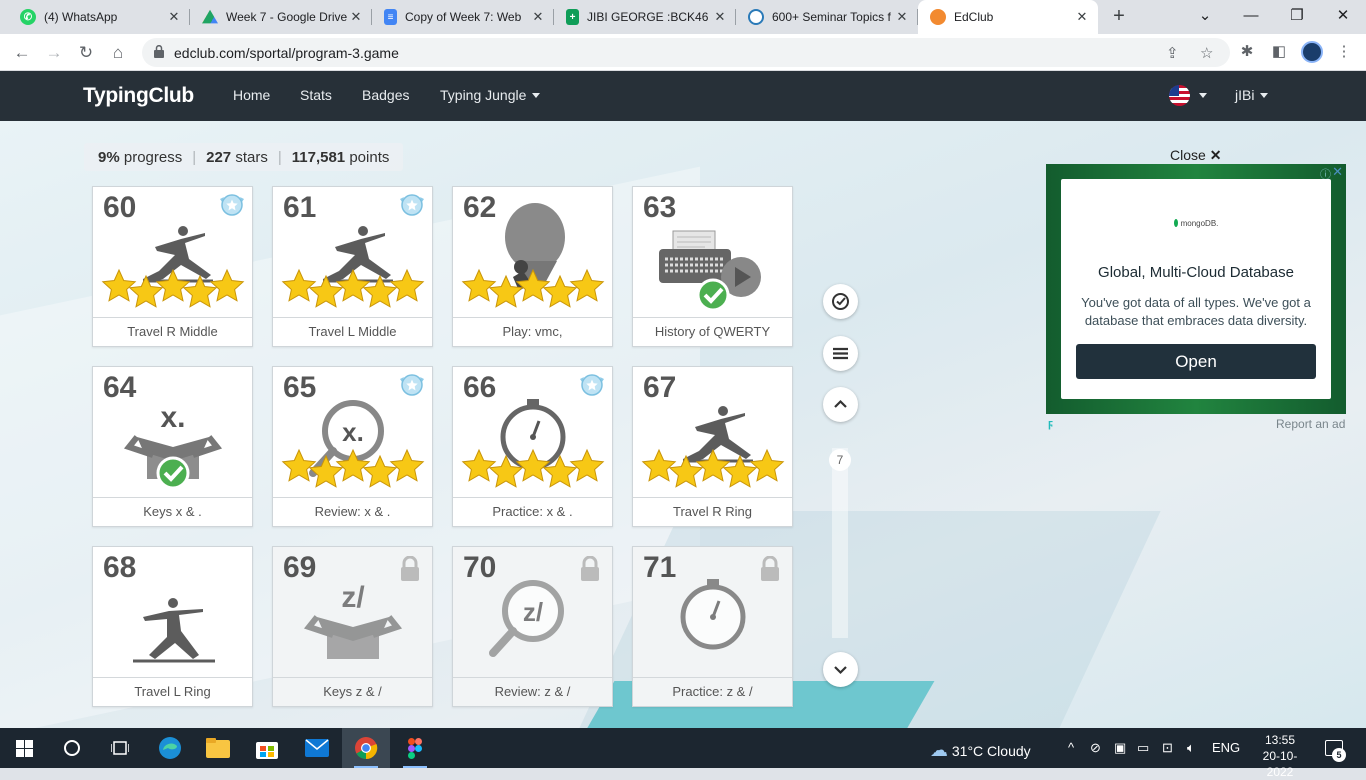 The width and height of the screenshot is (1366, 780). I want to click on network-icon: ⊡, so click(1167, 748).